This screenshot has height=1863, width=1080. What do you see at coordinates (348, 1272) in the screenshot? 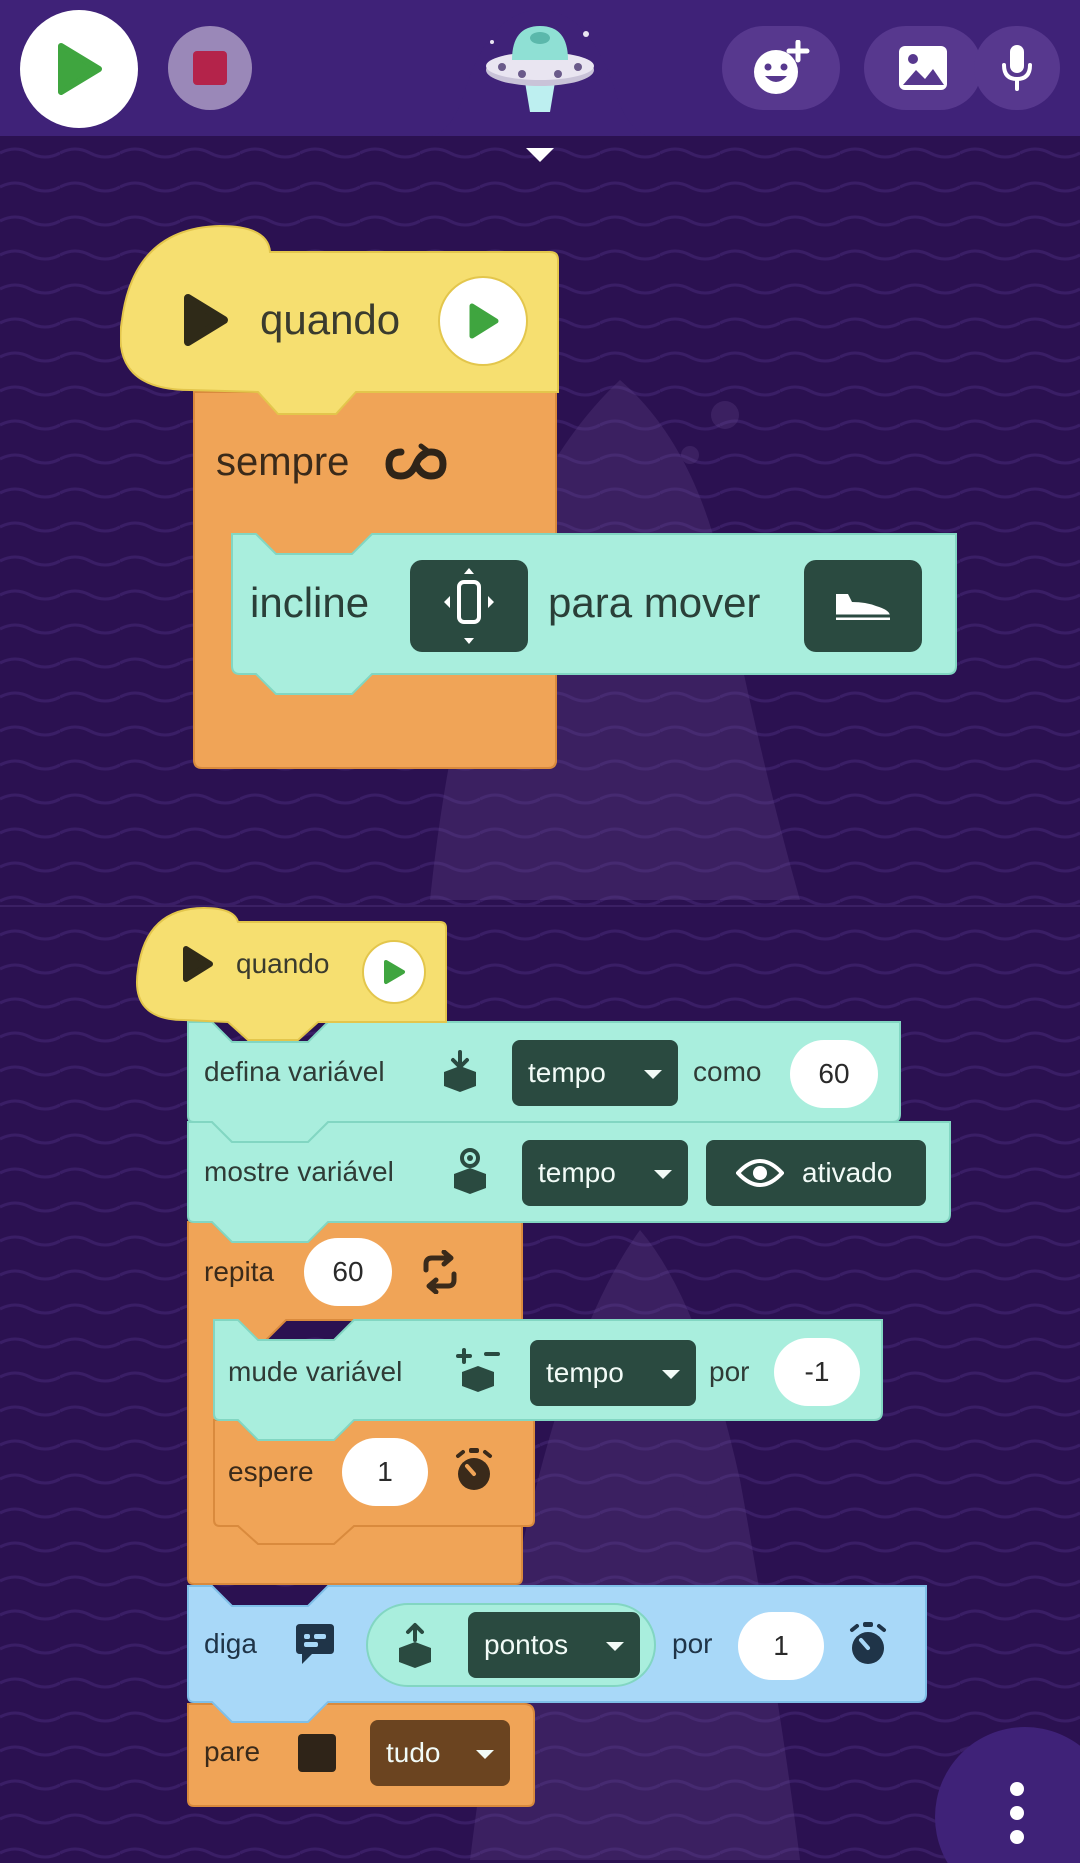
I see `repeat-count-input: 60` at bounding box center [348, 1272].